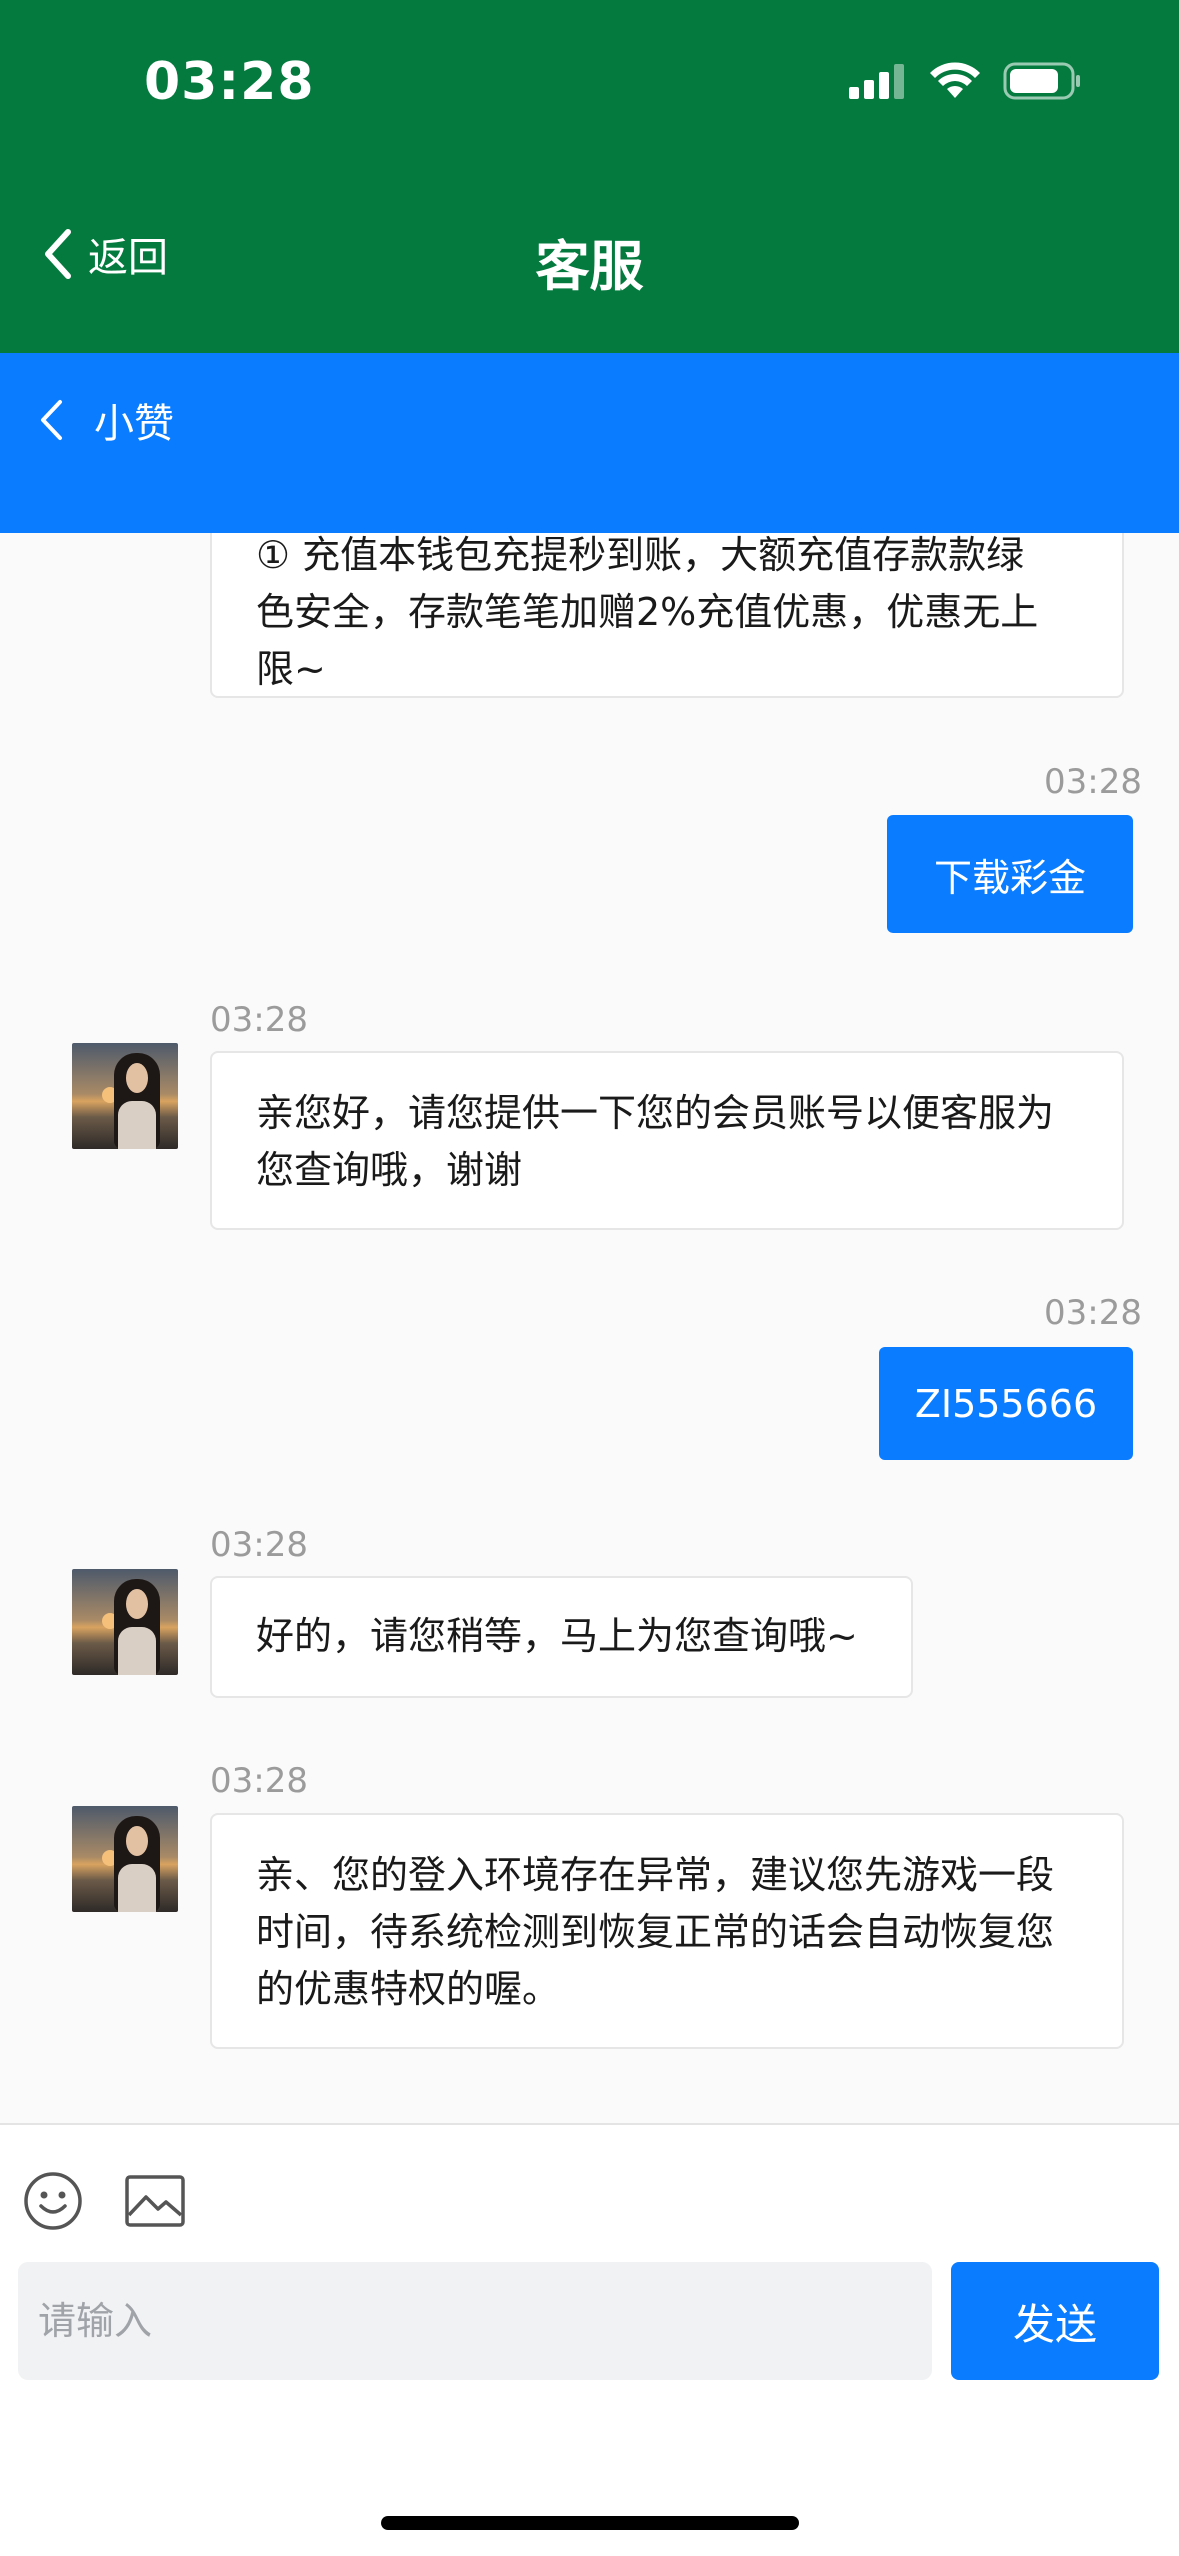  I want to click on image-icon, so click(155, 2201).